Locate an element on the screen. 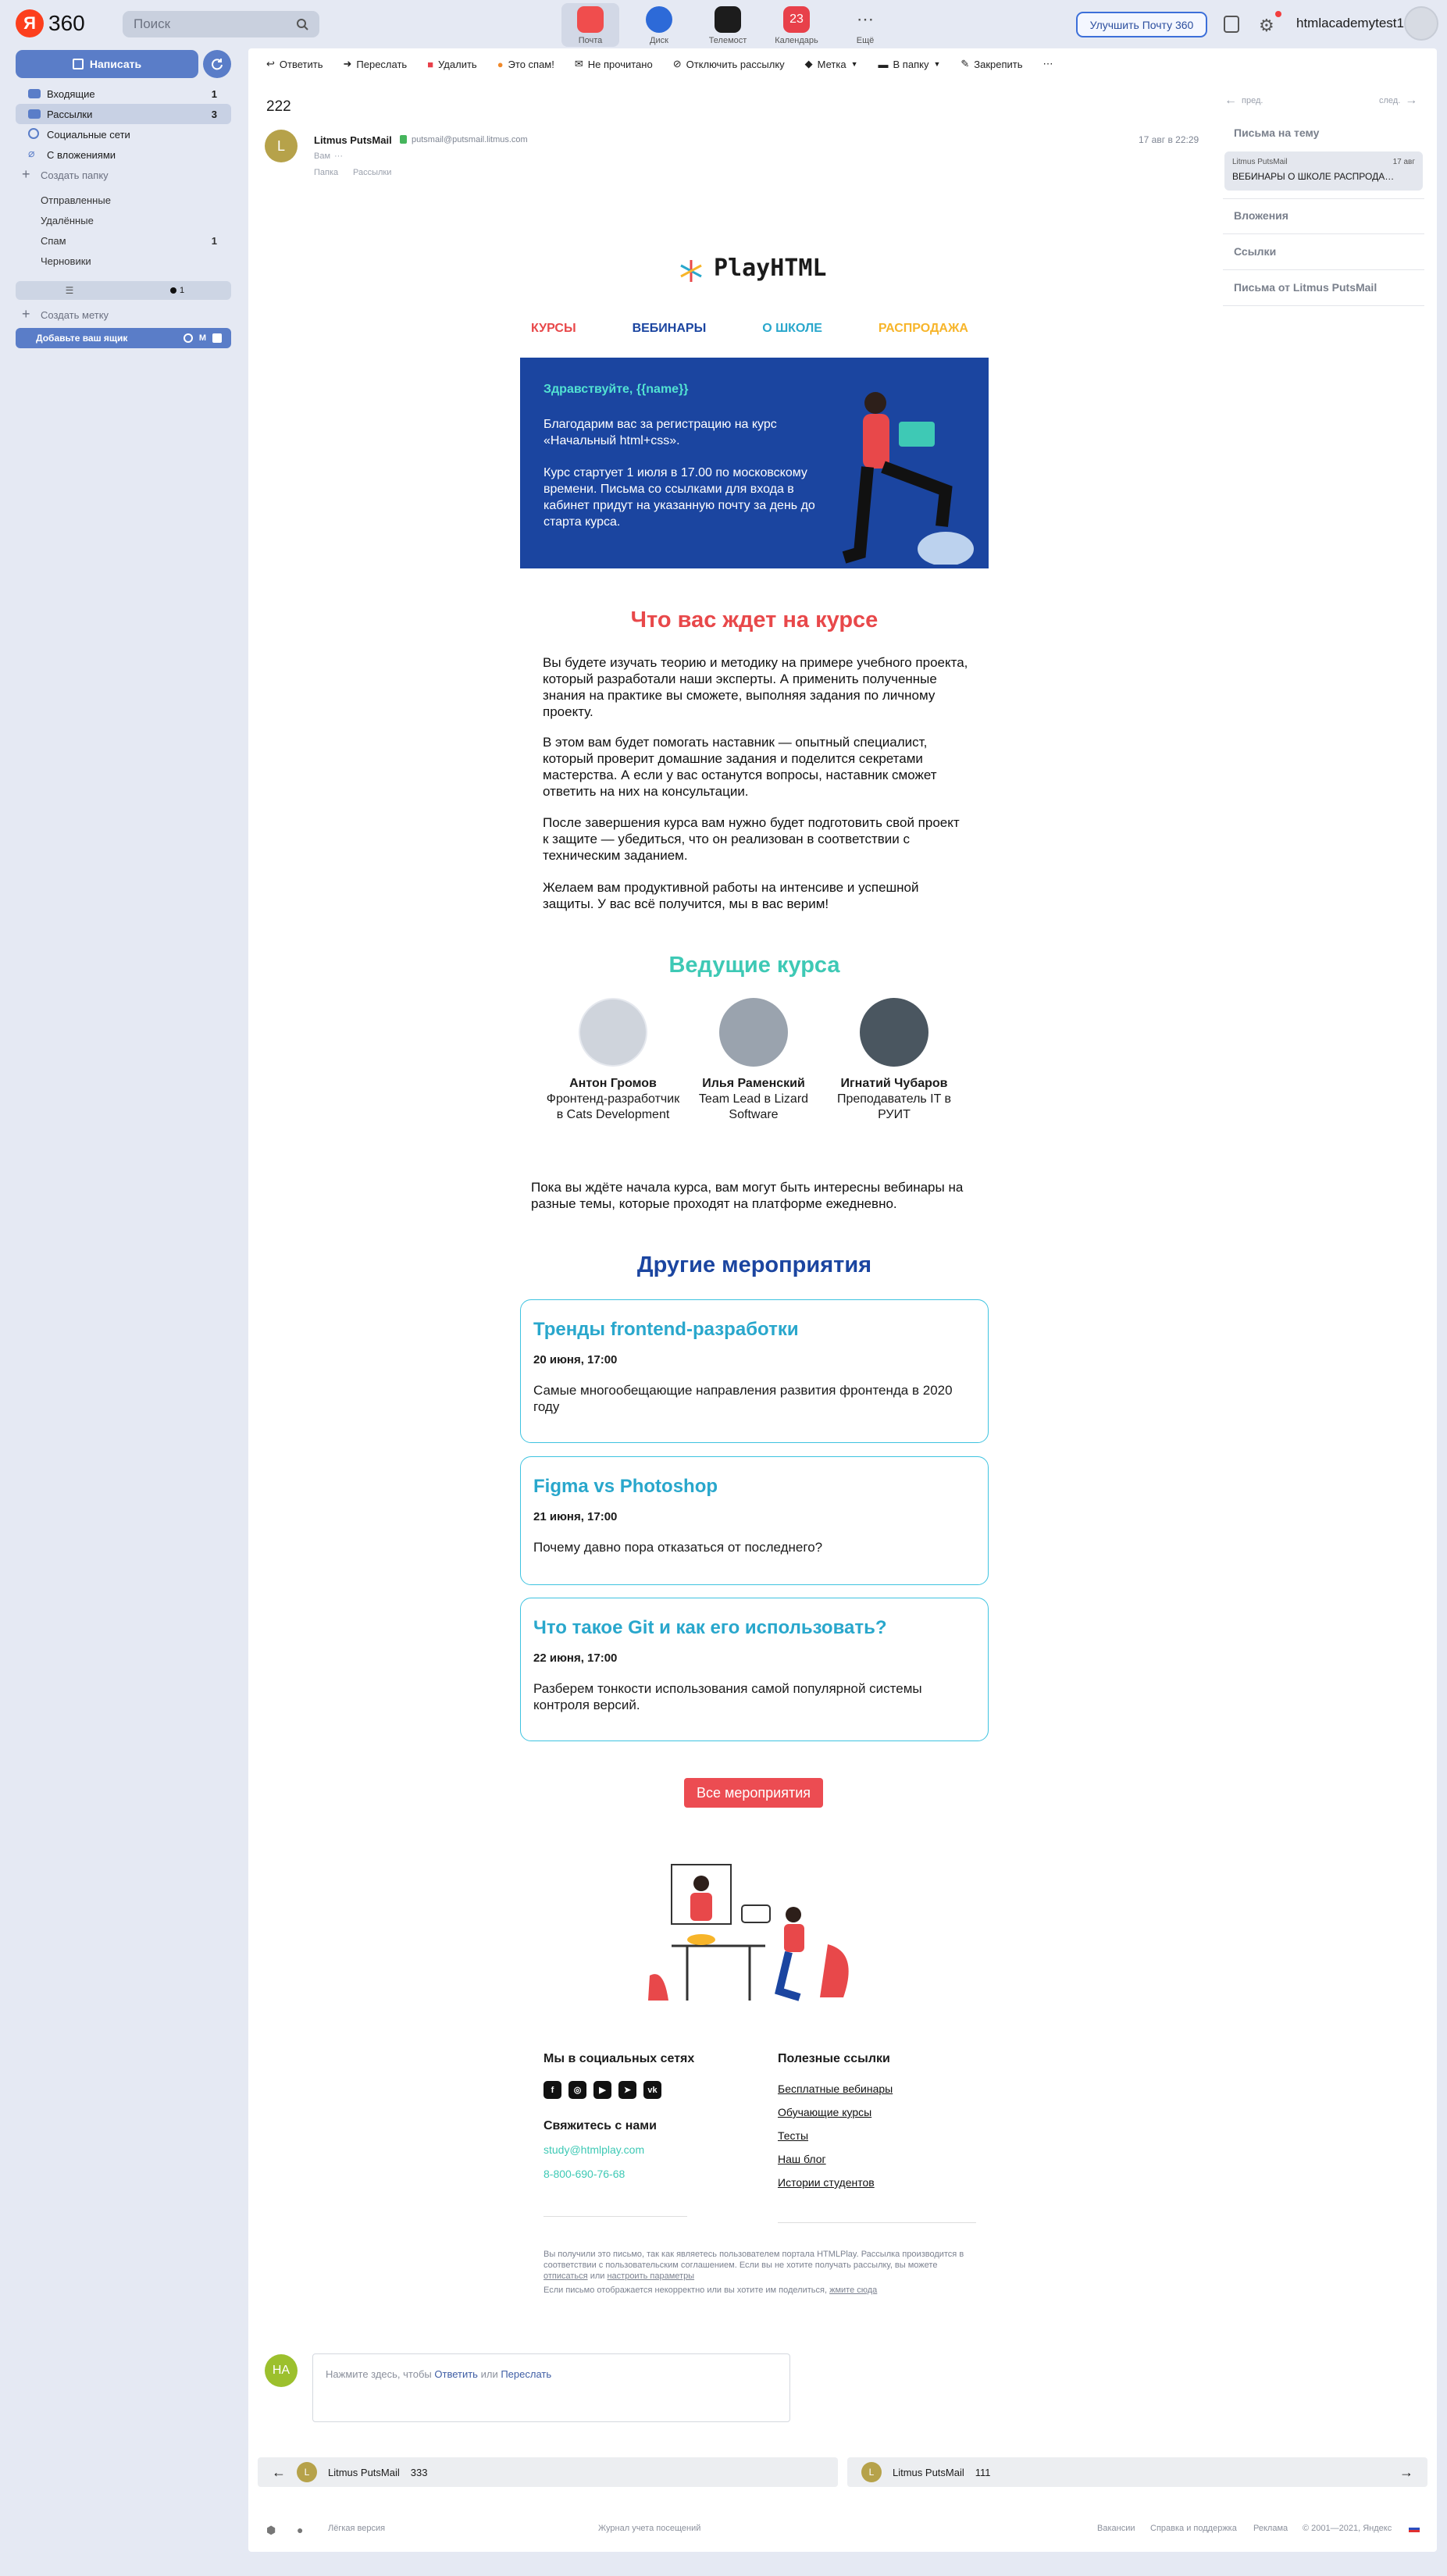 This screenshot has width=1447, height=2576. lead-role: Team Lead в Lizard Software is located at coordinates (753, 1106).